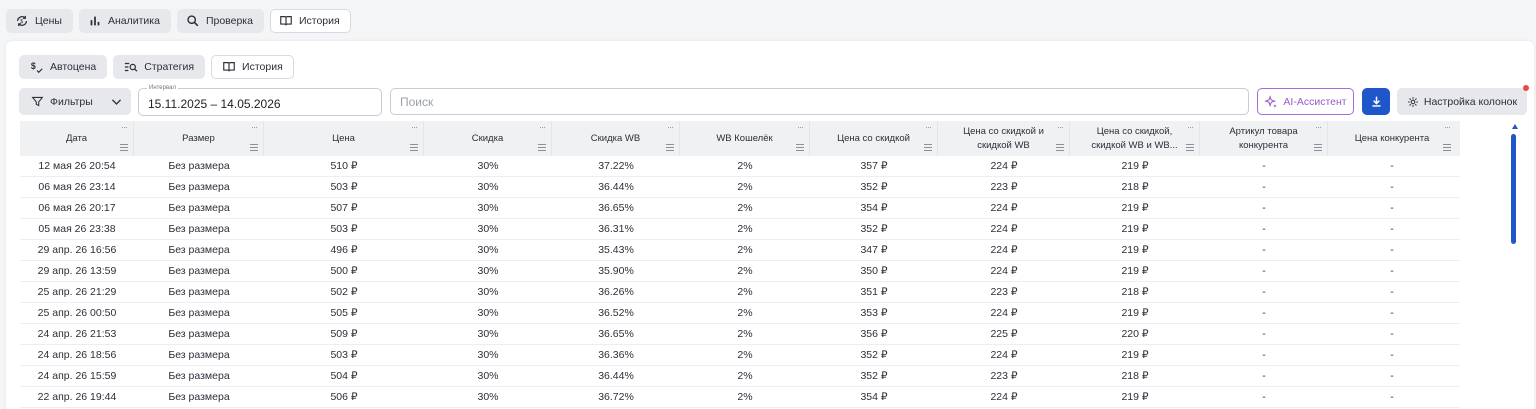  I want to click on column-header: Скидка WB ···, so click(616, 138).